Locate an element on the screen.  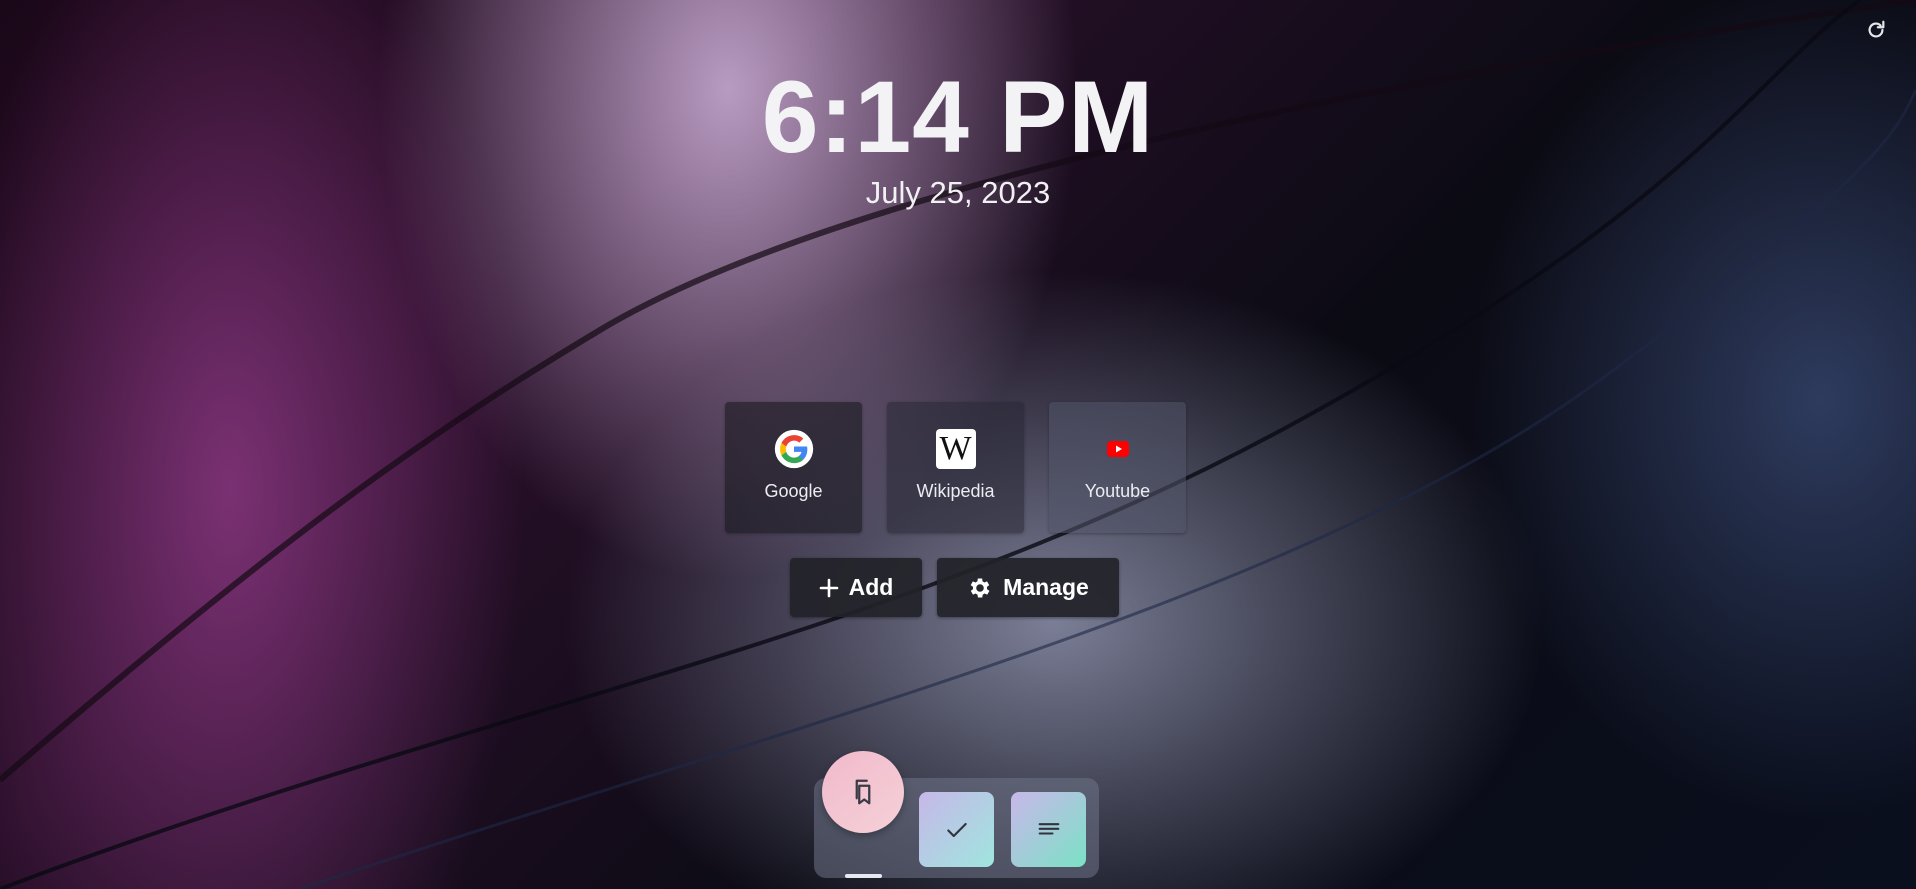
refresh-icon is located at coordinates (1876, 29).